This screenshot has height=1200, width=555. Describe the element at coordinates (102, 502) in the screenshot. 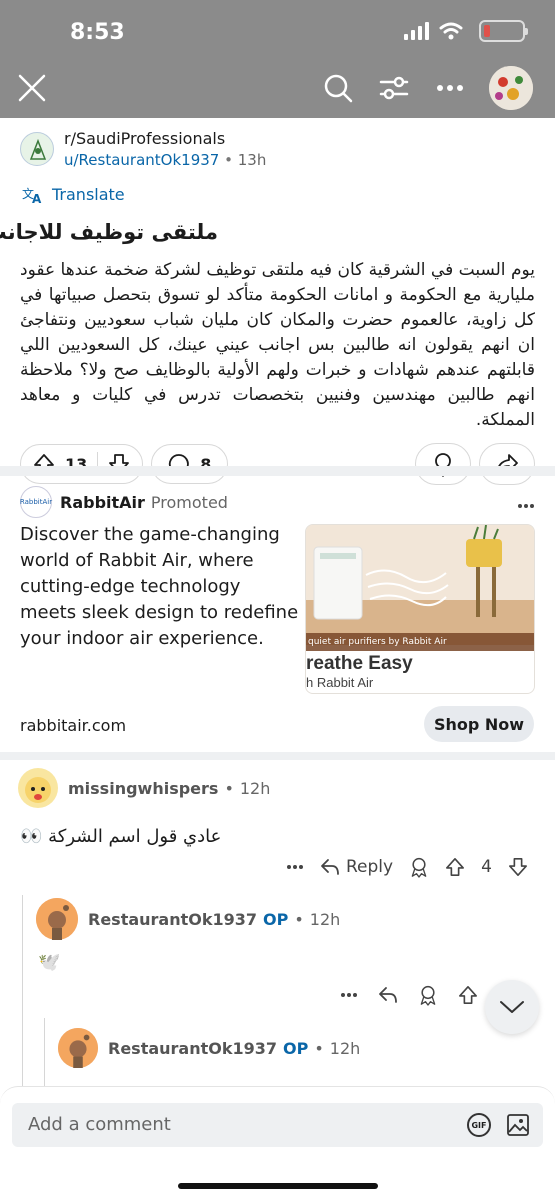

I see `advertiser-name: RabbitAir` at that location.